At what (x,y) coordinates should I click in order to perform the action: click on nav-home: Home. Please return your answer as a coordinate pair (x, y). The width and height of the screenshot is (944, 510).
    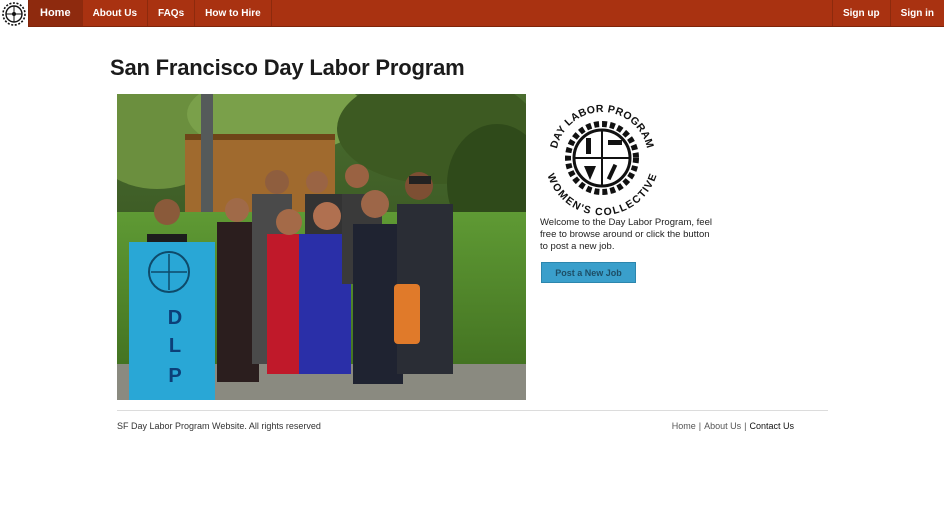
    Looking at the image, I should click on (56, 13).